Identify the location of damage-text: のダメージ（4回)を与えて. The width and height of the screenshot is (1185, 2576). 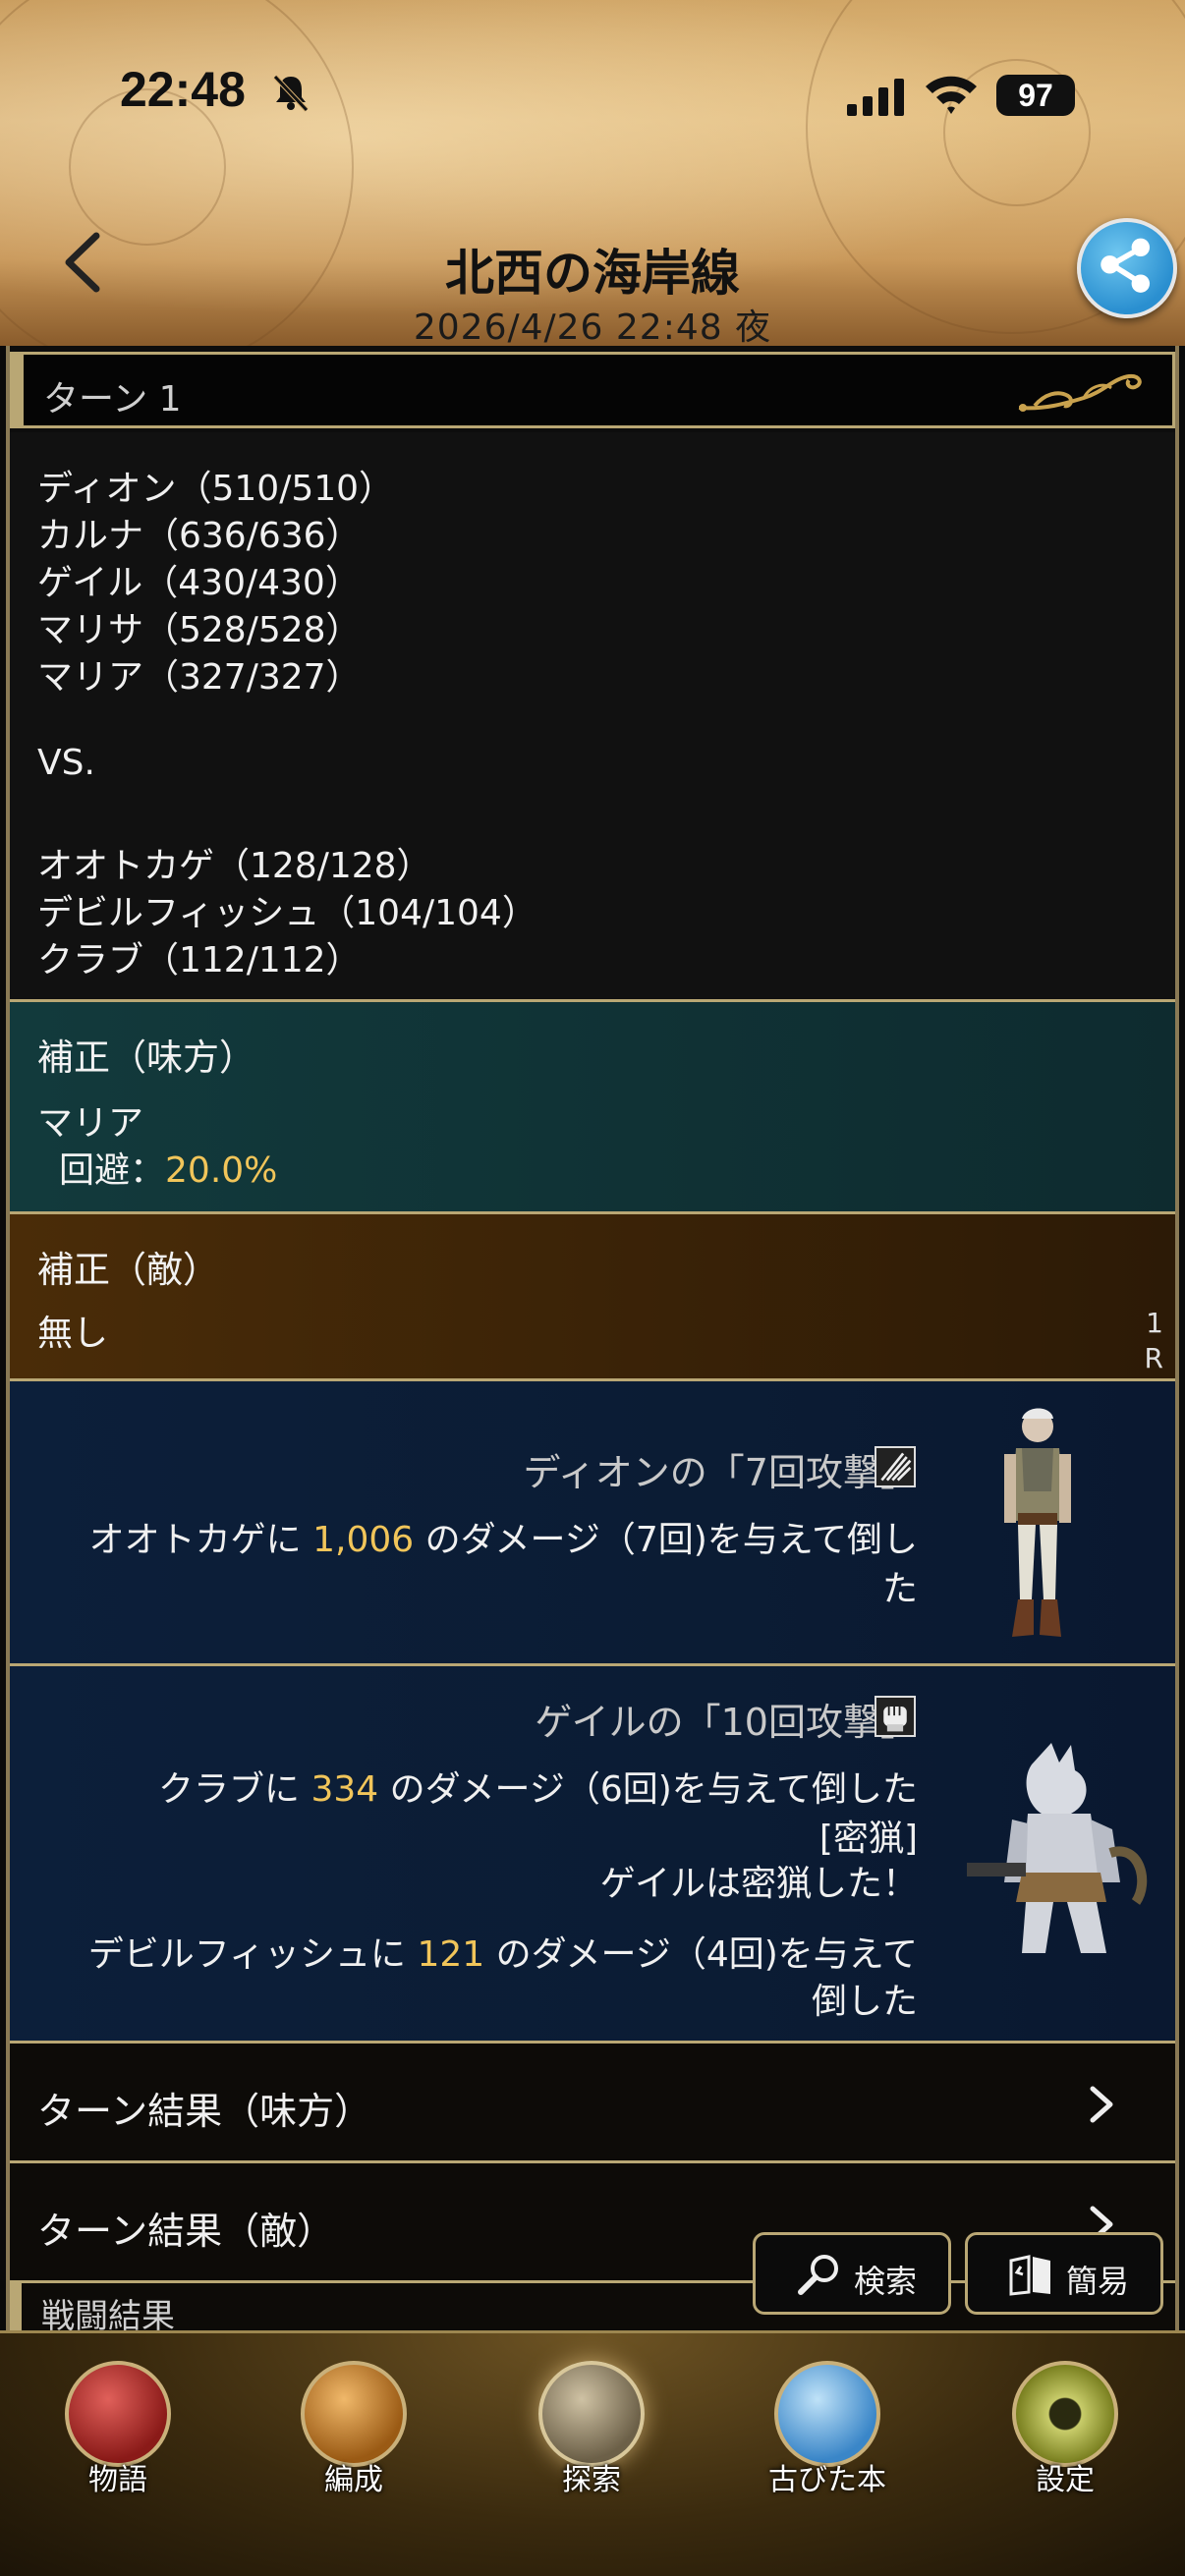
(707, 1954).